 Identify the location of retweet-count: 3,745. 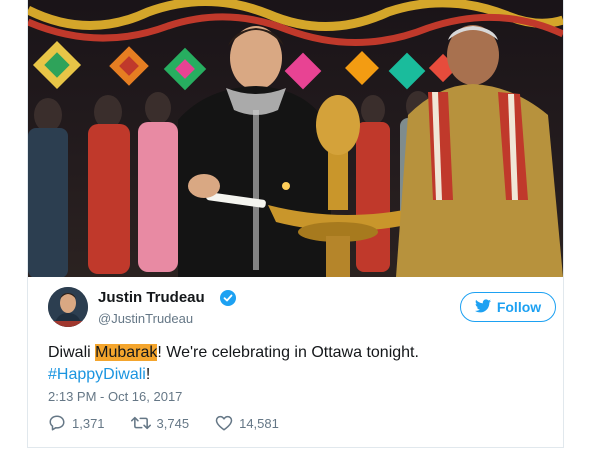
(173, 423).